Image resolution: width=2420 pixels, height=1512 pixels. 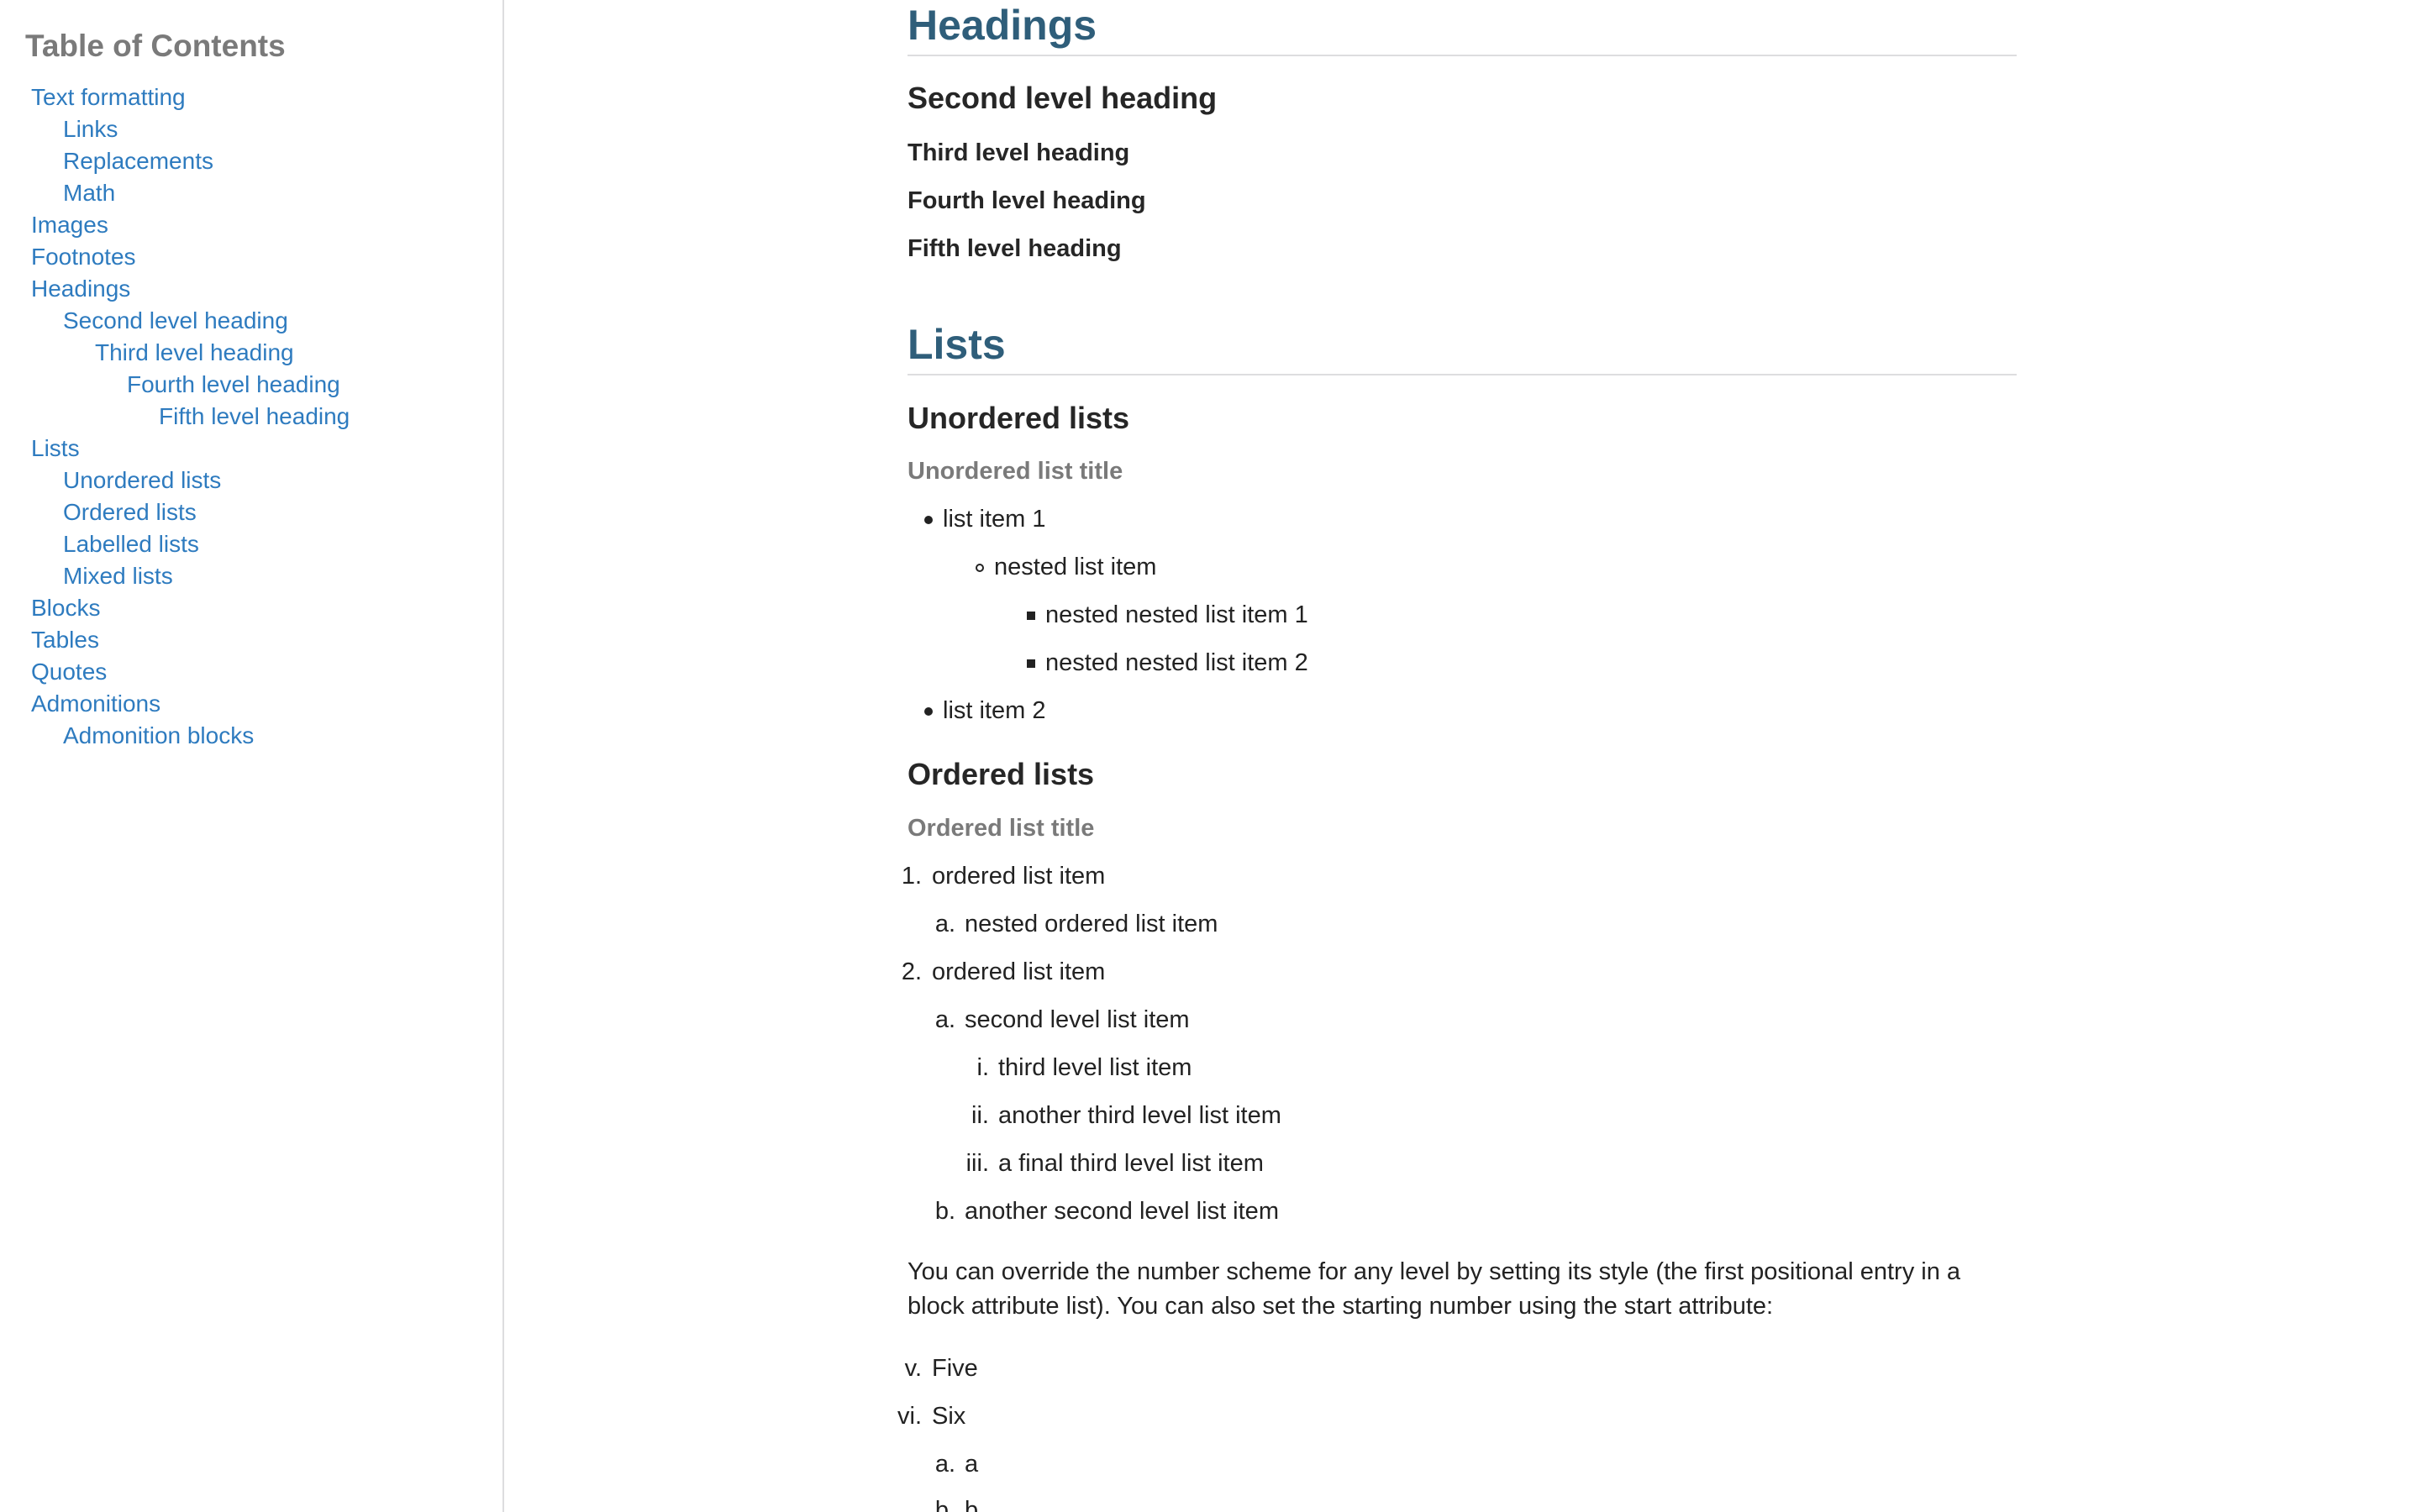 I want to click on toc-link: Replacements, so click(x=138, y=161).